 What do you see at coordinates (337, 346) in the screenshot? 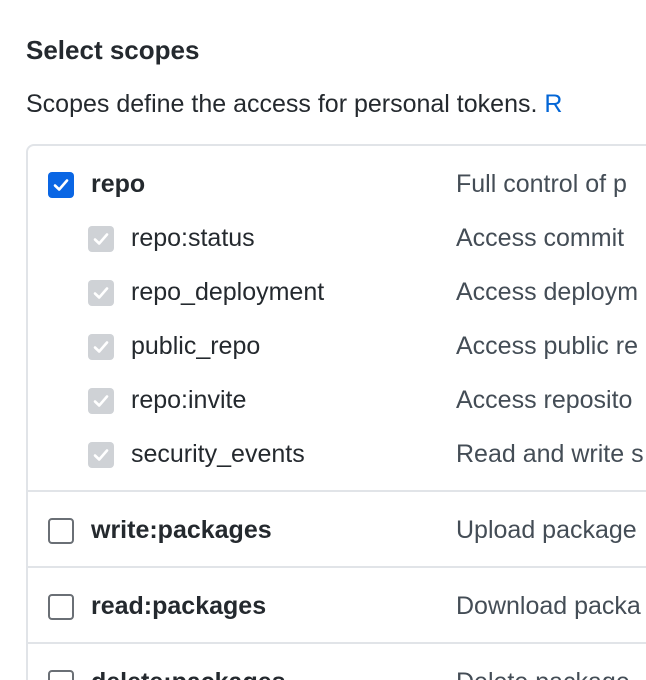
I see `scope-row-public-repo: public_repo Access public re` at bounding box center [337, 346].